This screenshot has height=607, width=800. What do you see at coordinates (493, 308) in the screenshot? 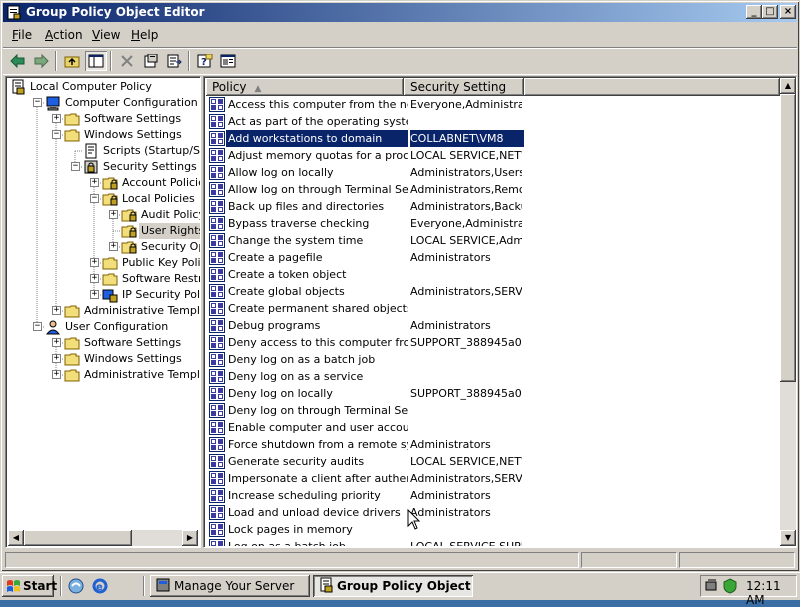
I see `policy-row: Create permanent shared objects` at bounding box center [493, 308].